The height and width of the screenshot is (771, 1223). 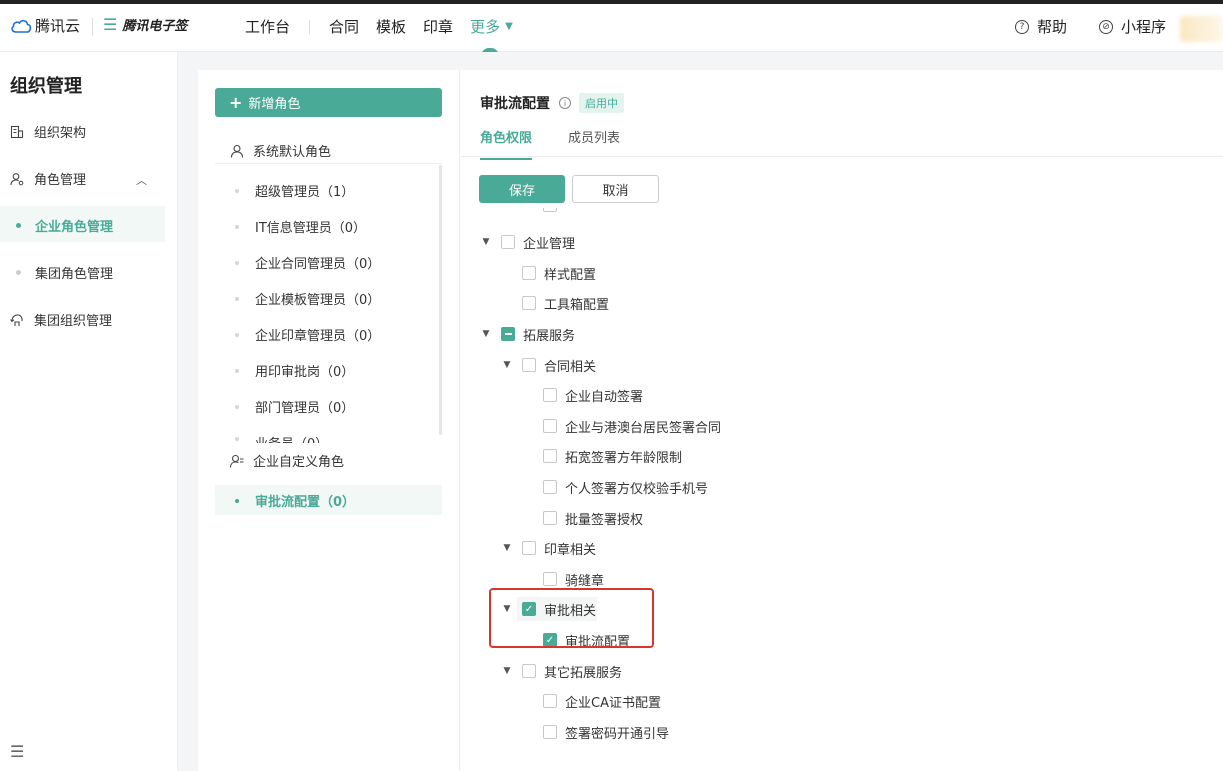 I want to click on chevron-up-icon: ︿, so click(x=141, y=180).